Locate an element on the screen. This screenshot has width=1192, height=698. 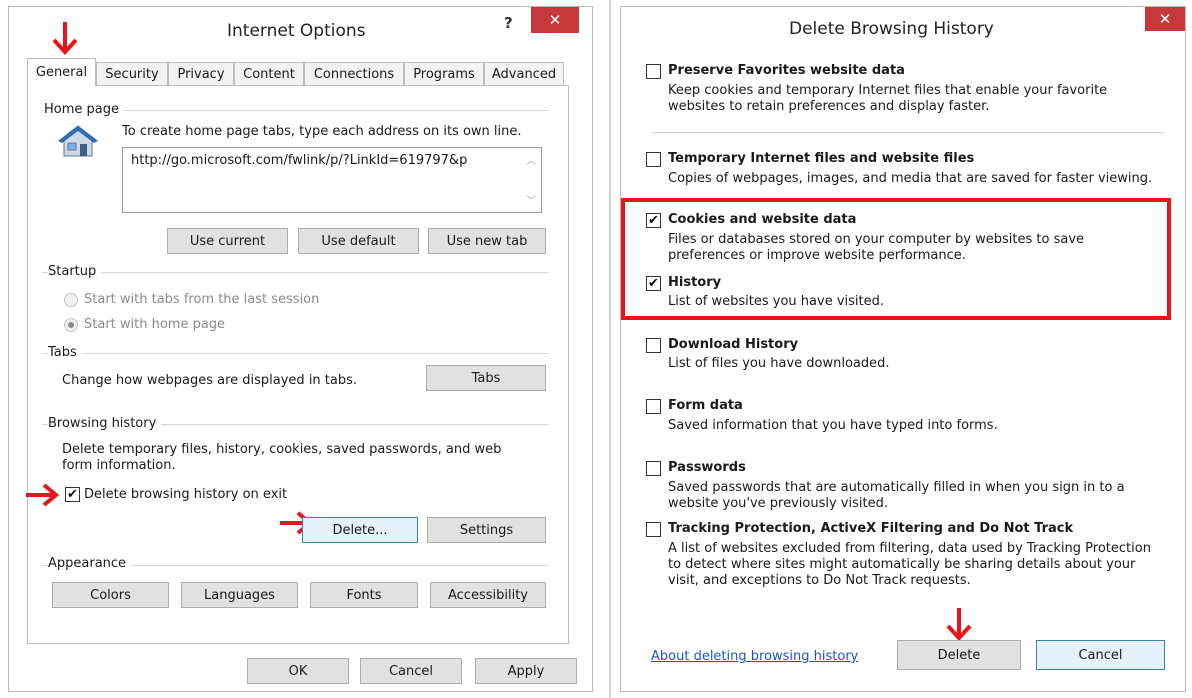
accessibility-button: Accessibility is located at coordinates (488, 595).